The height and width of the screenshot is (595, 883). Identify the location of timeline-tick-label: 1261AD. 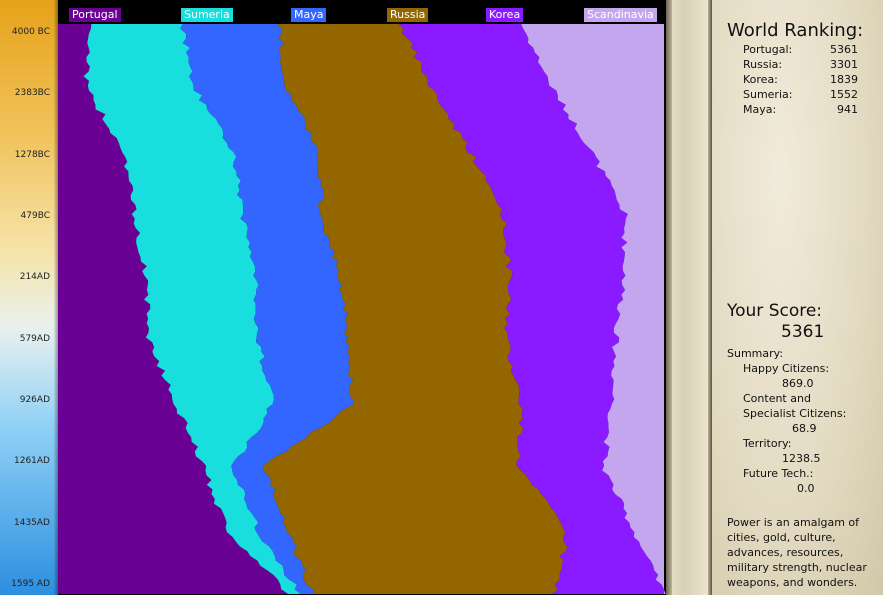
(32, 461).